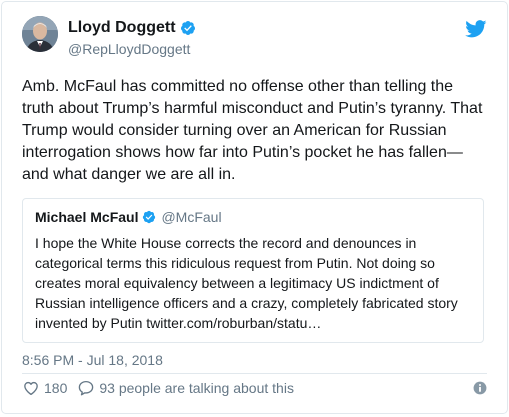 The height and width of the screenshot is (417, 509). What do you see at coordinates (253, 217) in the screenshot?
I see `quoted-tweet-header: Michael McFaul @McFaul` at bounding box center [253, 217].